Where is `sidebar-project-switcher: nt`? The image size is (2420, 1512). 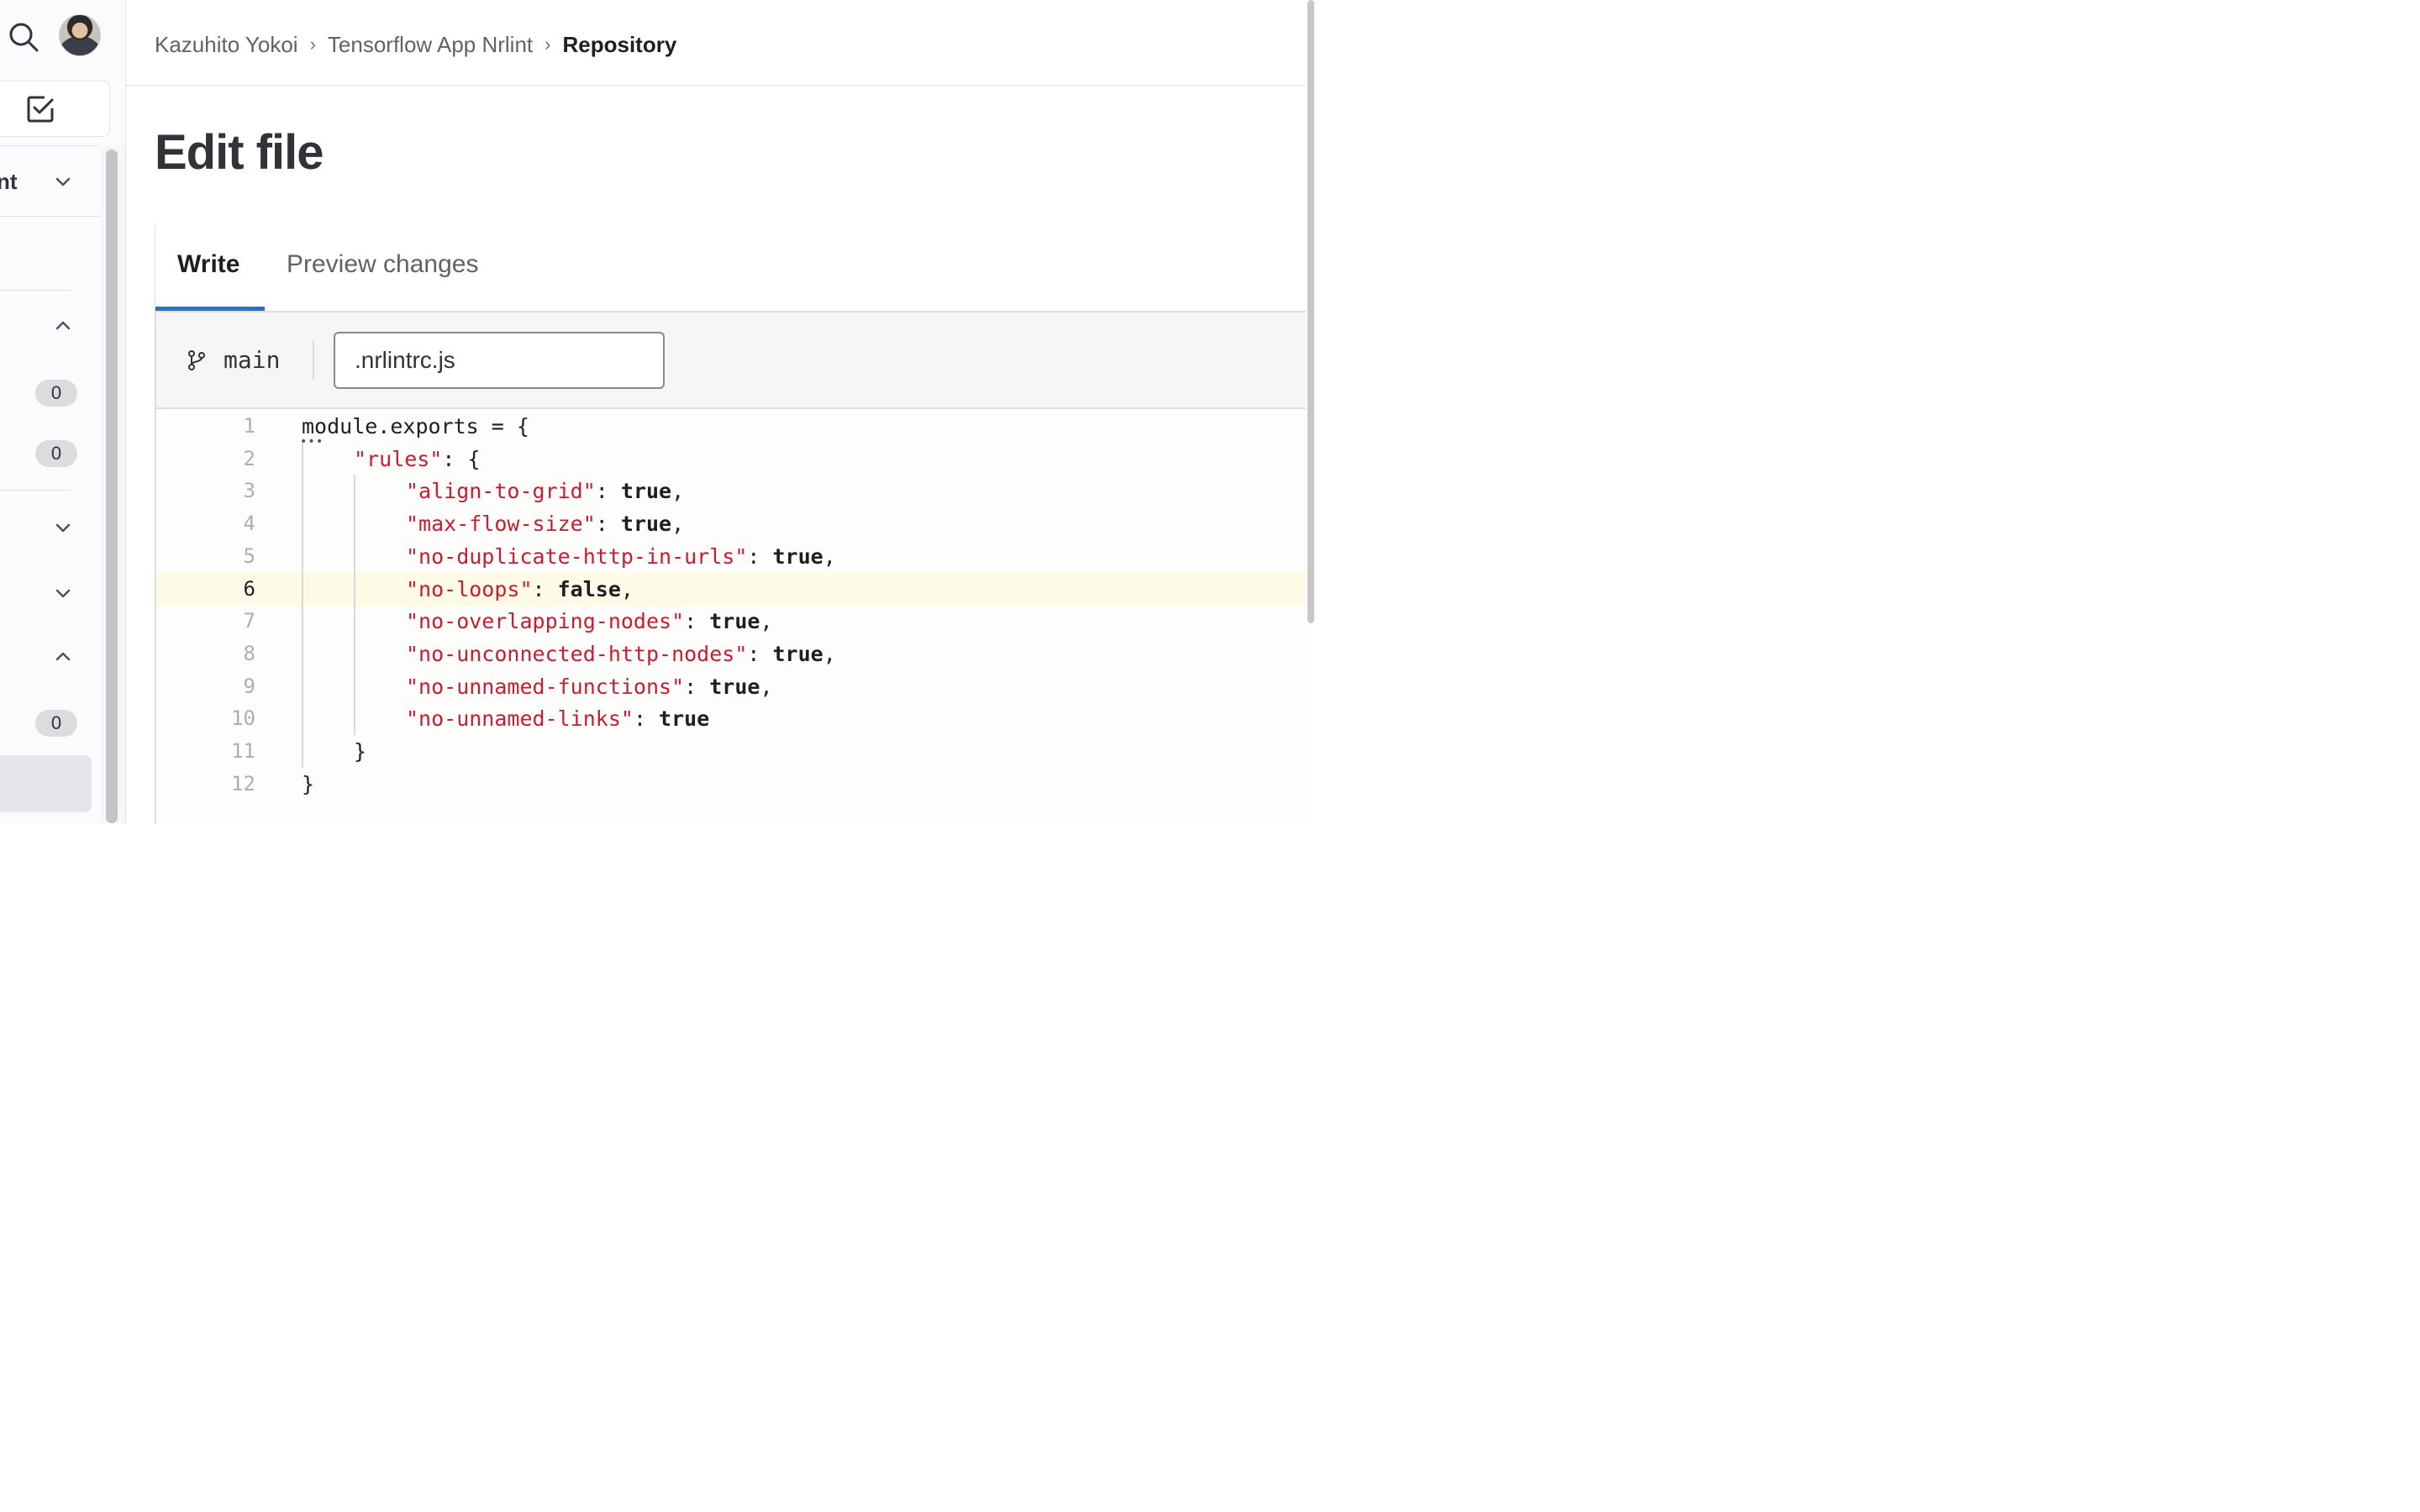 sidebar-project-switcher: nt is located at coordinates (50, 181).